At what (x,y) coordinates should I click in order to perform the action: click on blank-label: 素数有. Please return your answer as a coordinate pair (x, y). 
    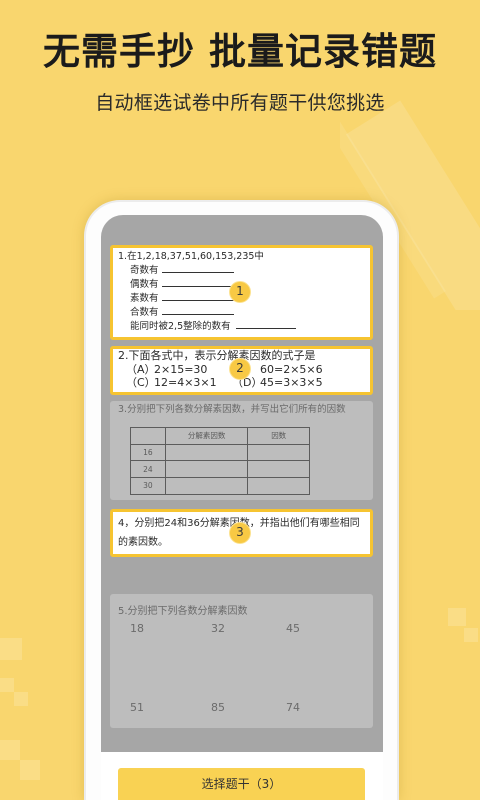
    Looking at the image, I should click on (144, 298).